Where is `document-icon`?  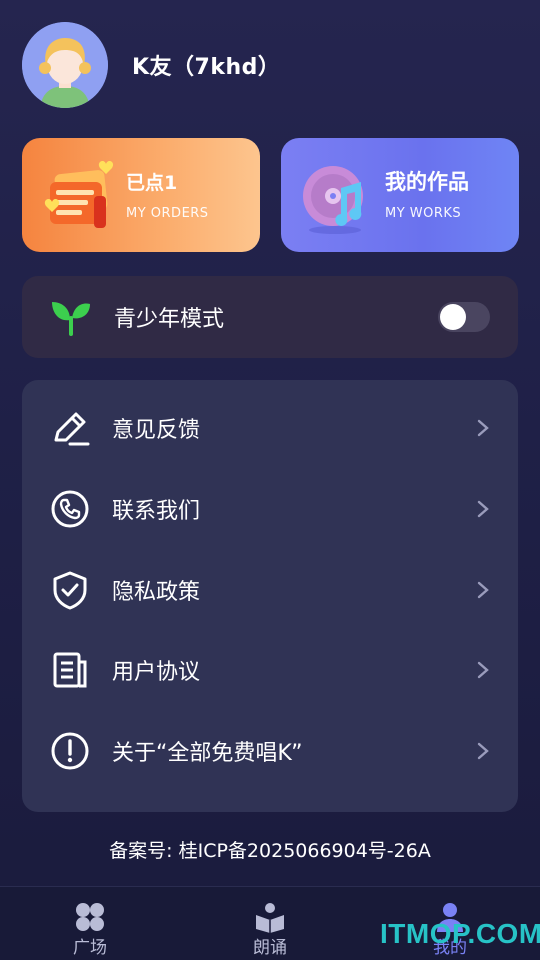 document-icon is located at coordinates (70, 670).